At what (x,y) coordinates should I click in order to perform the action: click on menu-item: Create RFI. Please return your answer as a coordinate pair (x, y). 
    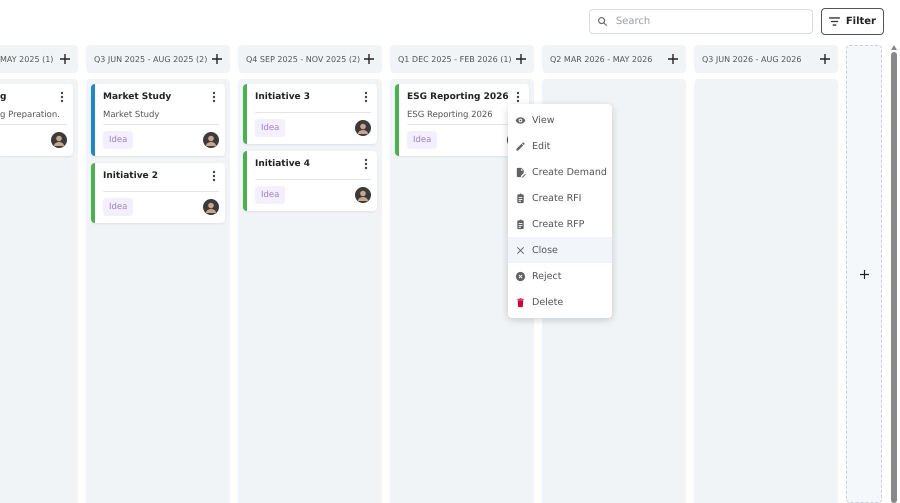
    Looking at the image, I should click on (560, 198).